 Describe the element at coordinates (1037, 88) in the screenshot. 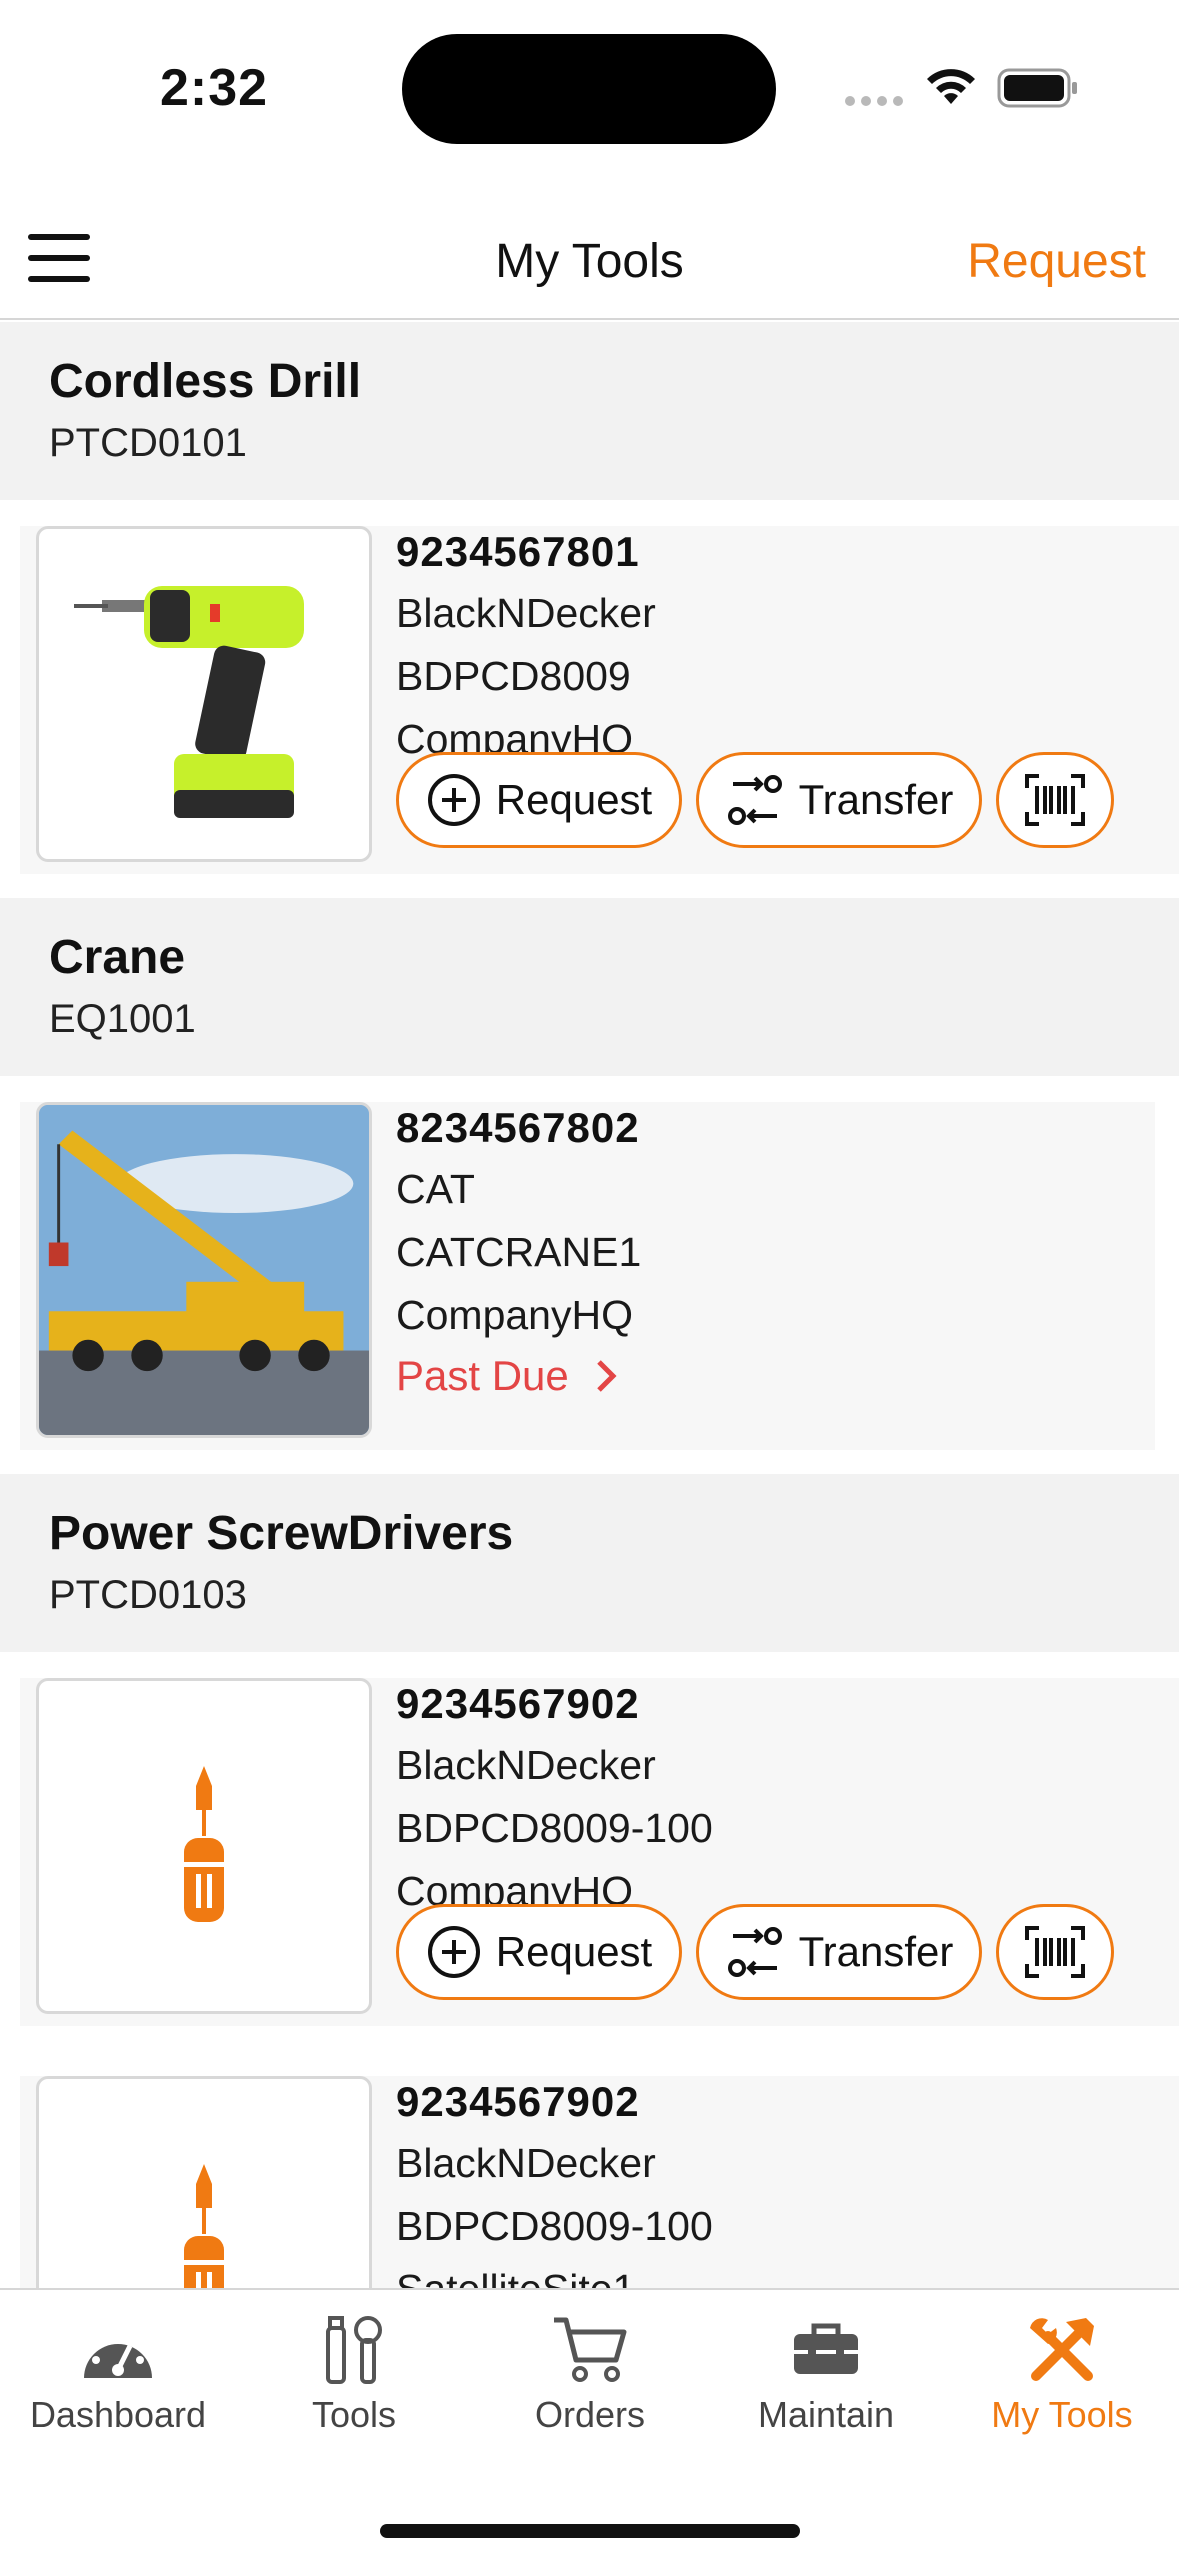

I see `battery-icon` at that location.